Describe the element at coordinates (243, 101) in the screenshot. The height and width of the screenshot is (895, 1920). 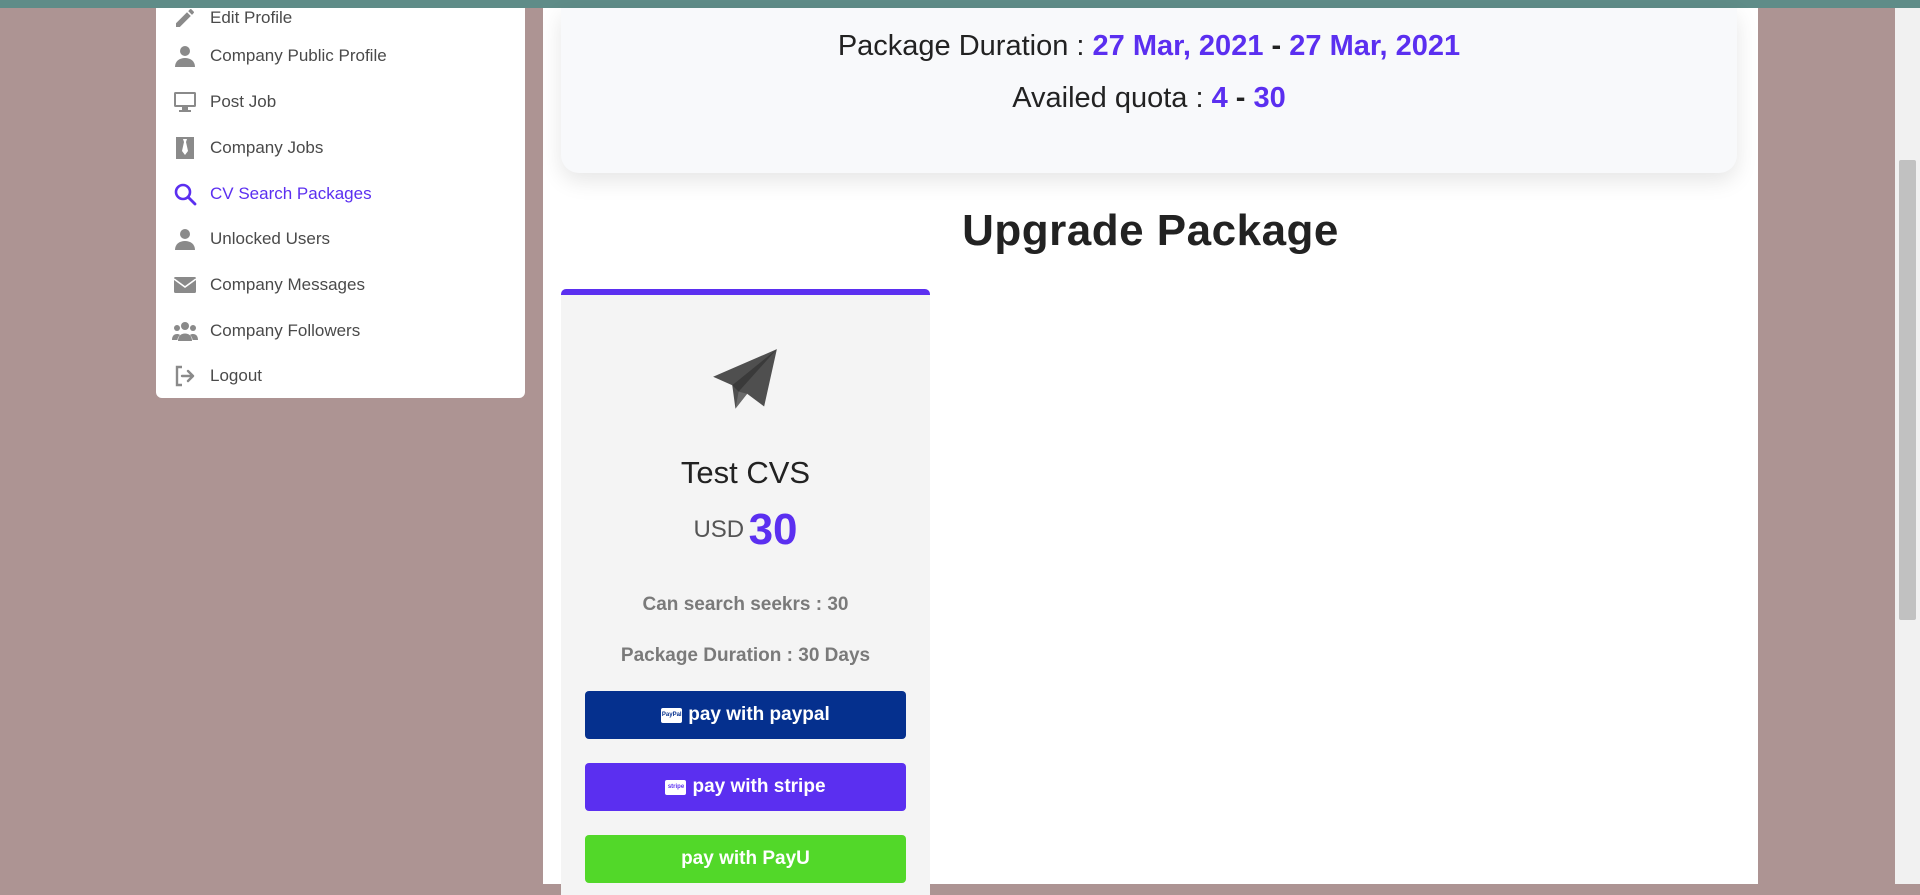
I see `sidebar-item-label: Post Job` at that location.